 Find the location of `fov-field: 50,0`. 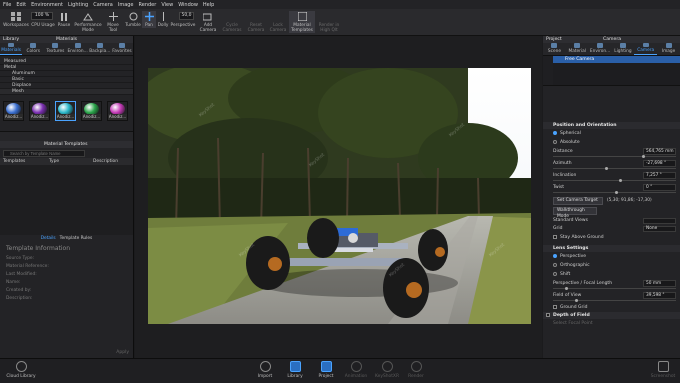

fov-field: 50,0 is located at coordinates (186, 16).